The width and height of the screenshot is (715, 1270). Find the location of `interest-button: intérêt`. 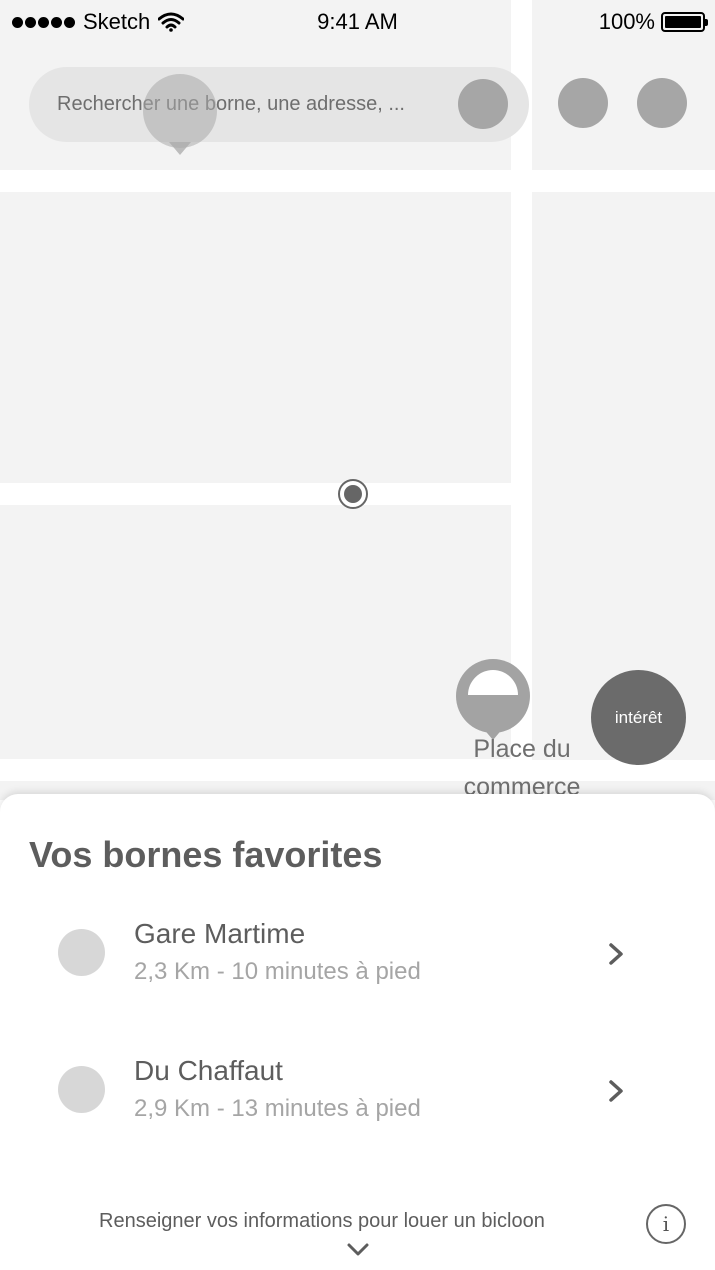

interest-button: intérêt is located at coordinates (638, 717).